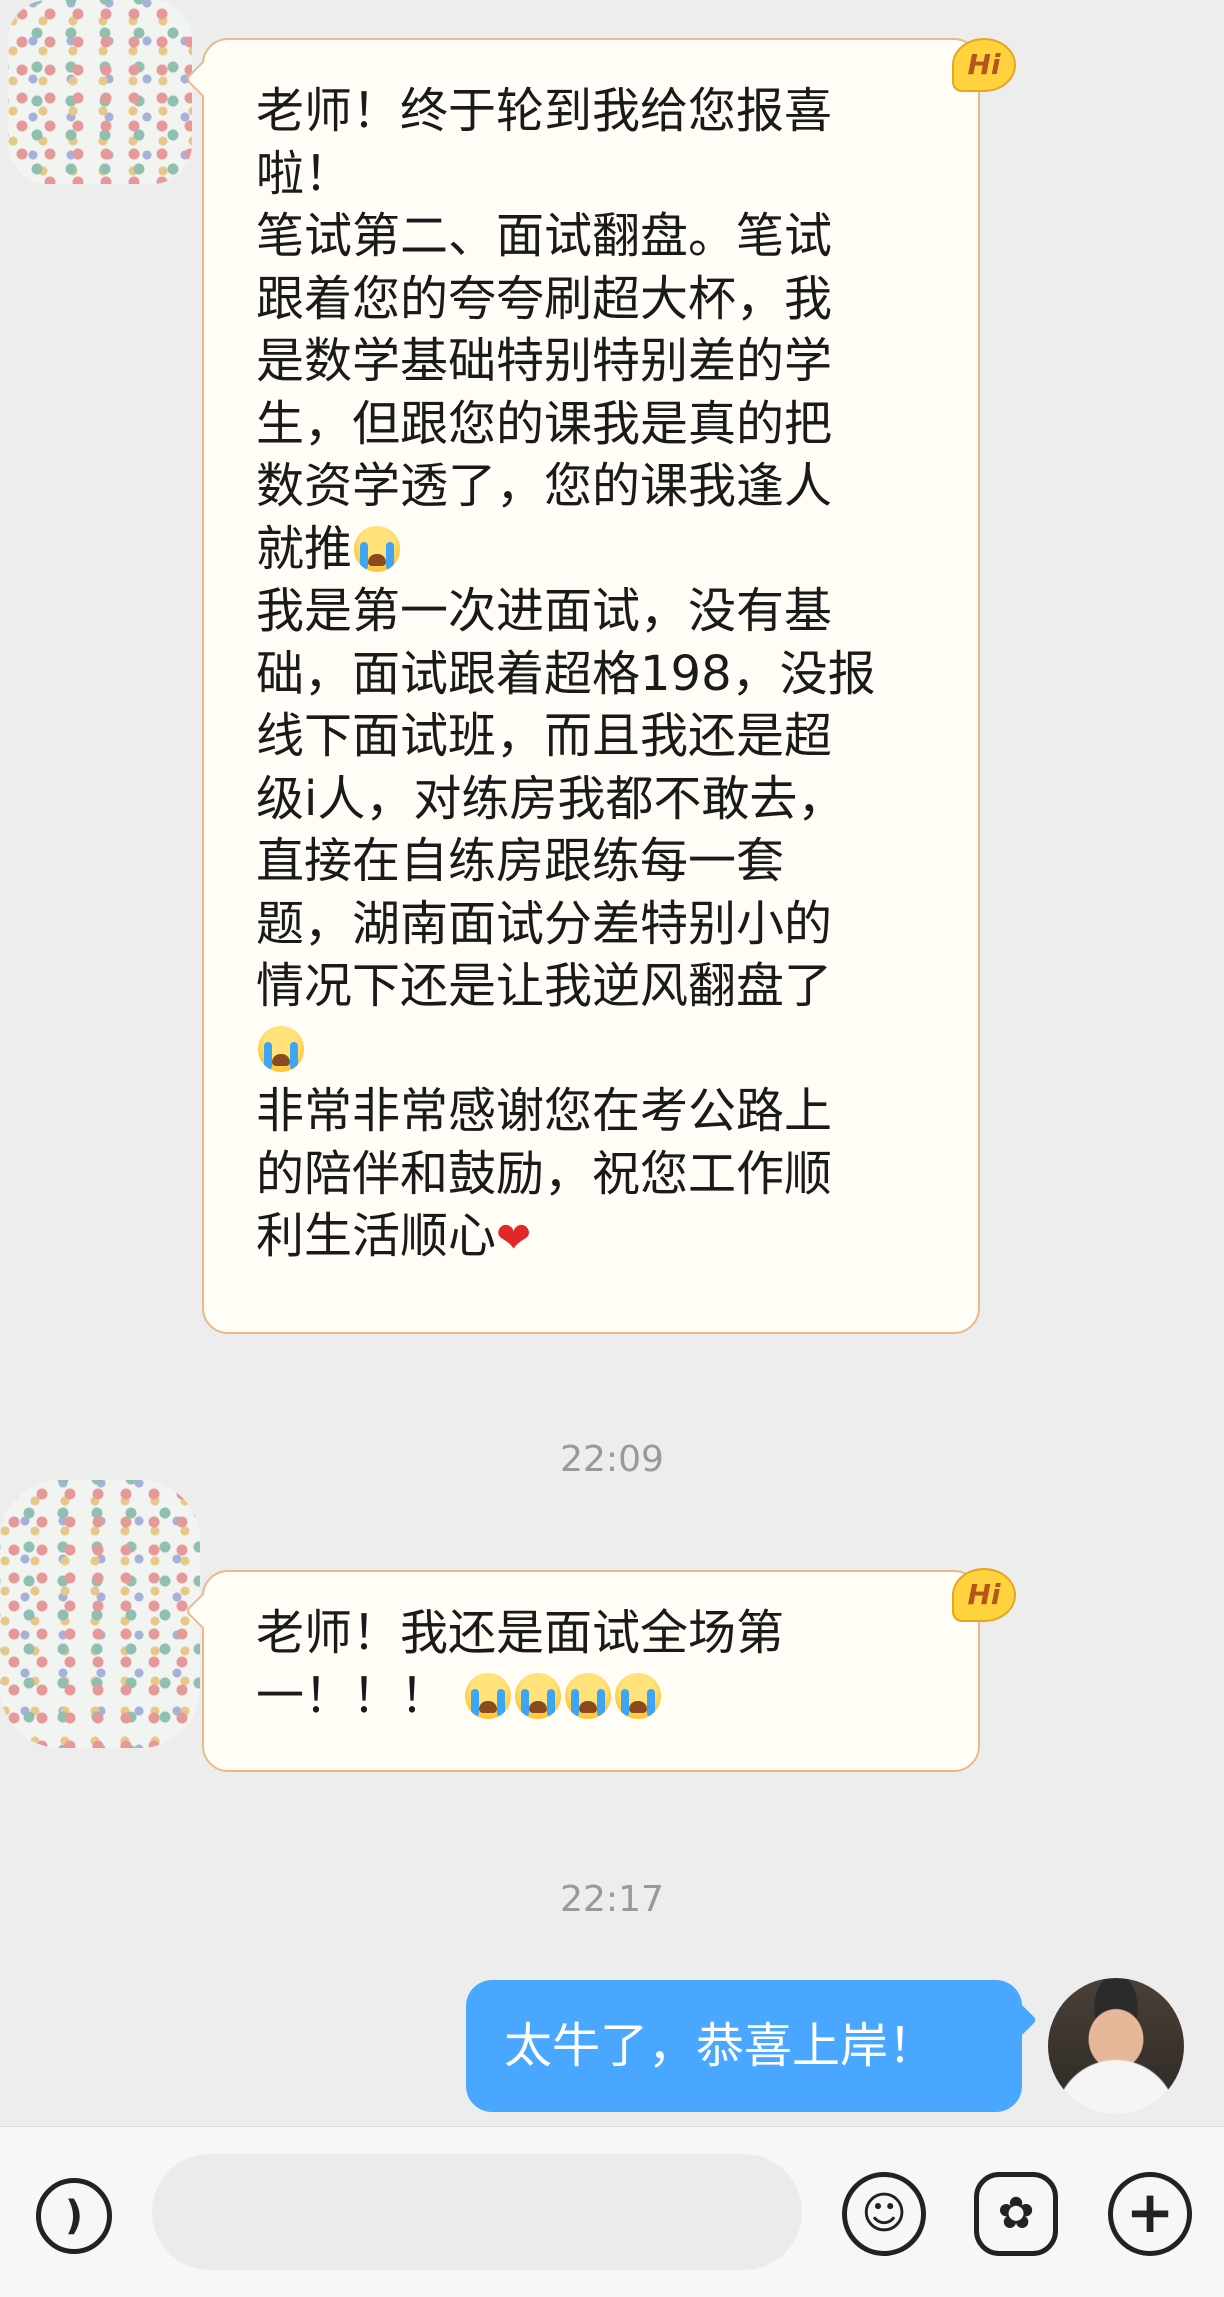 Image resolution: width=1224 pixels, height=2297 pixels. What do you see at coordinates (720, 2046) in the screenshot?
I see `my-message-text: 太牛了，恭喜上岸！` at bounding box center [720, 2046].